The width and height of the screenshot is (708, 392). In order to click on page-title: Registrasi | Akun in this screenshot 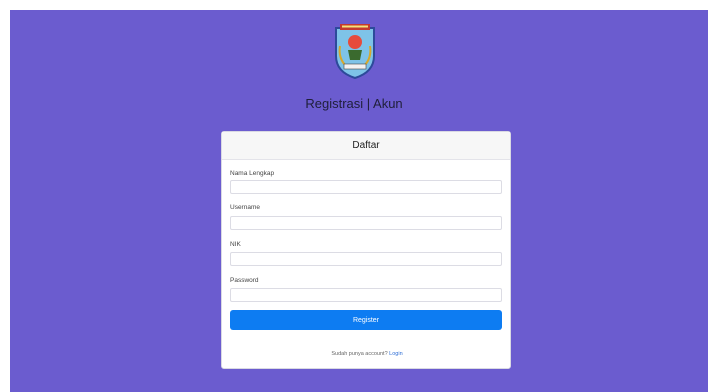, I will do `click(354, 103)`.